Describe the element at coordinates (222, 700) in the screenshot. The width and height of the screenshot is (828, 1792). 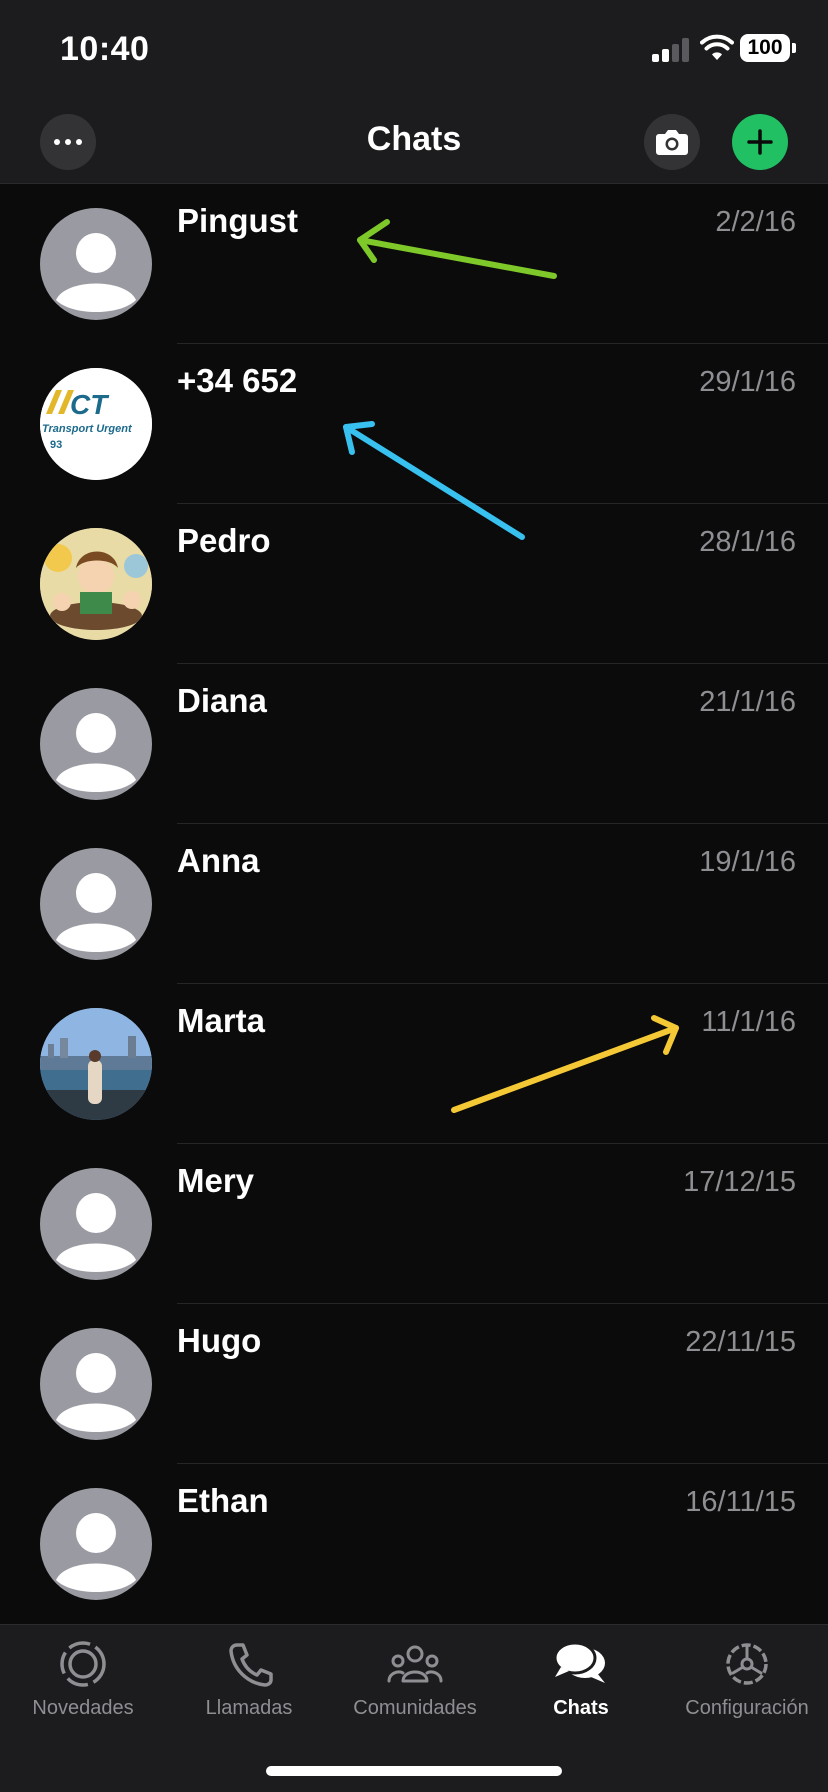
I see `chat-name: Diana` at that location.